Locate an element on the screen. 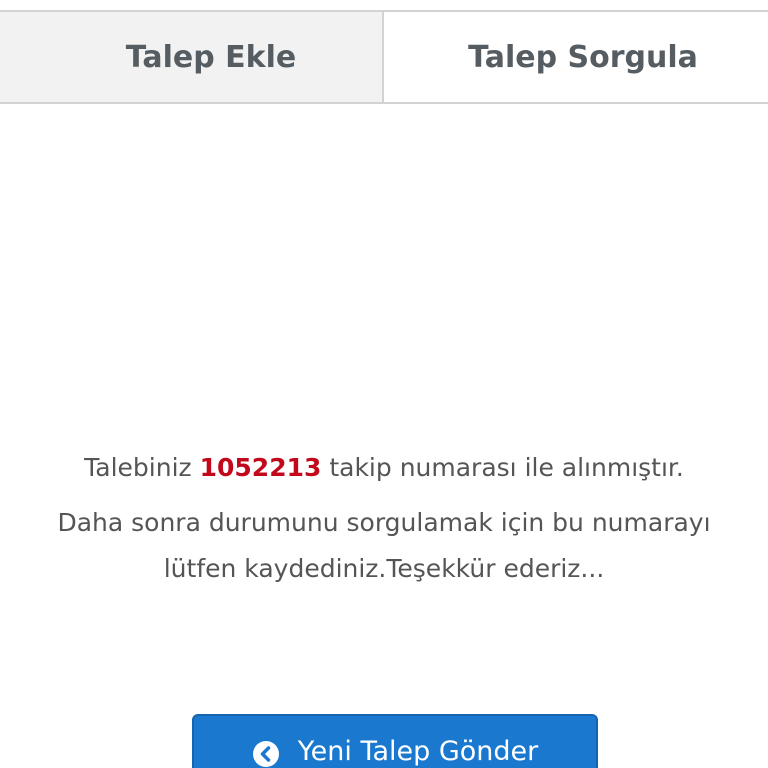 This screenshot has width=768, height=768. tab-bar: Talep Ekle Talep Sorgula is located at coordinates (384, 57).